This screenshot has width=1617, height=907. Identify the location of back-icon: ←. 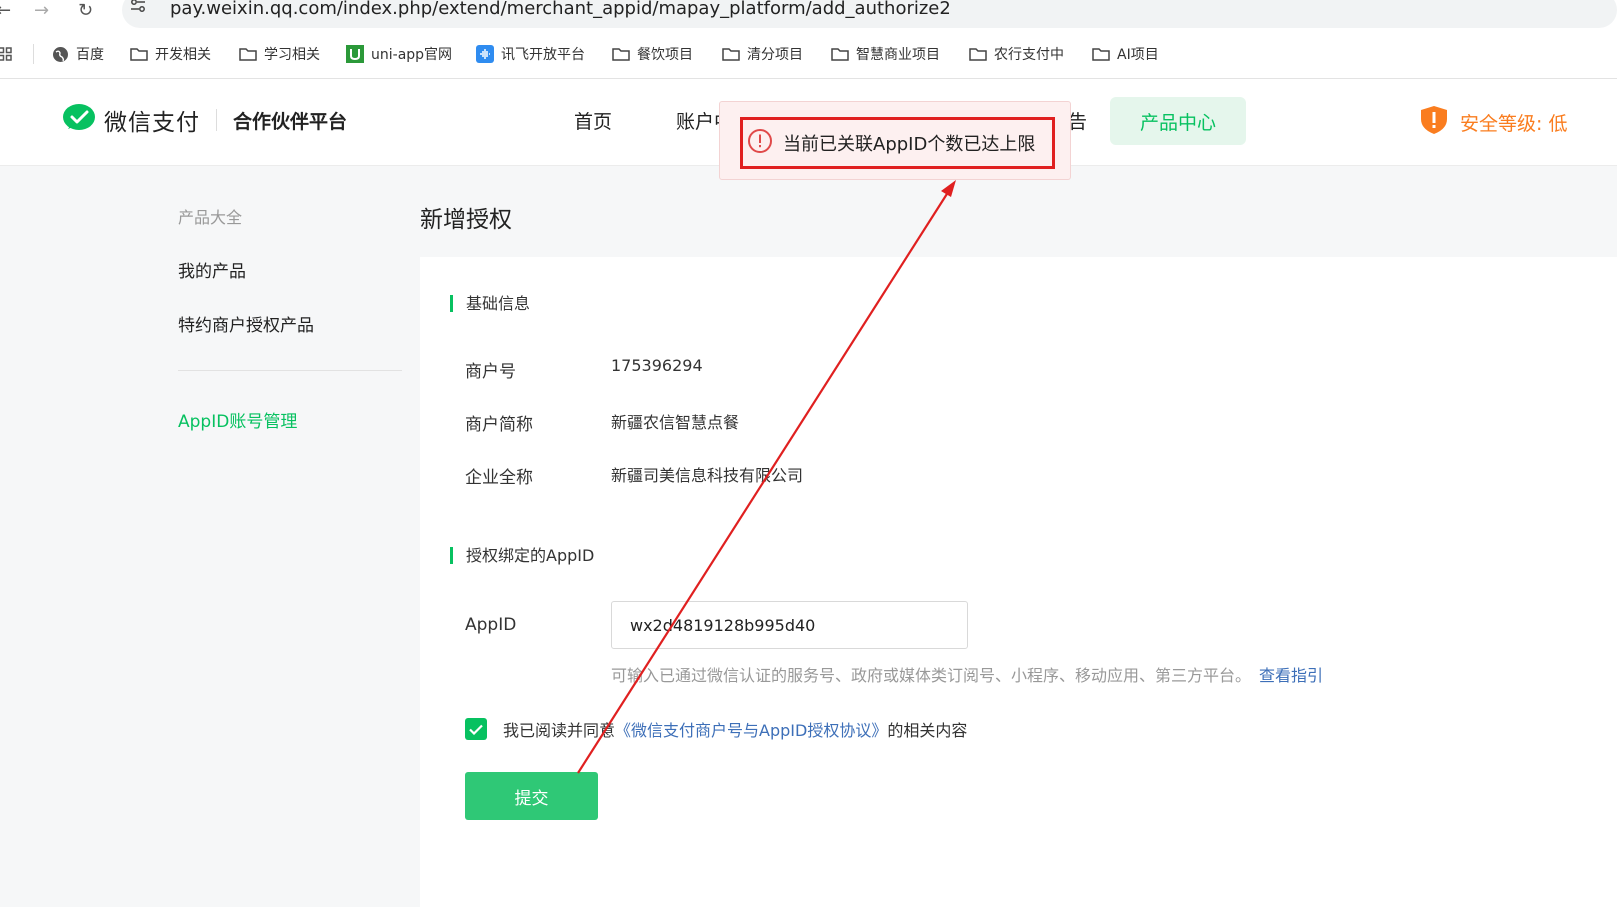
(5, 13).